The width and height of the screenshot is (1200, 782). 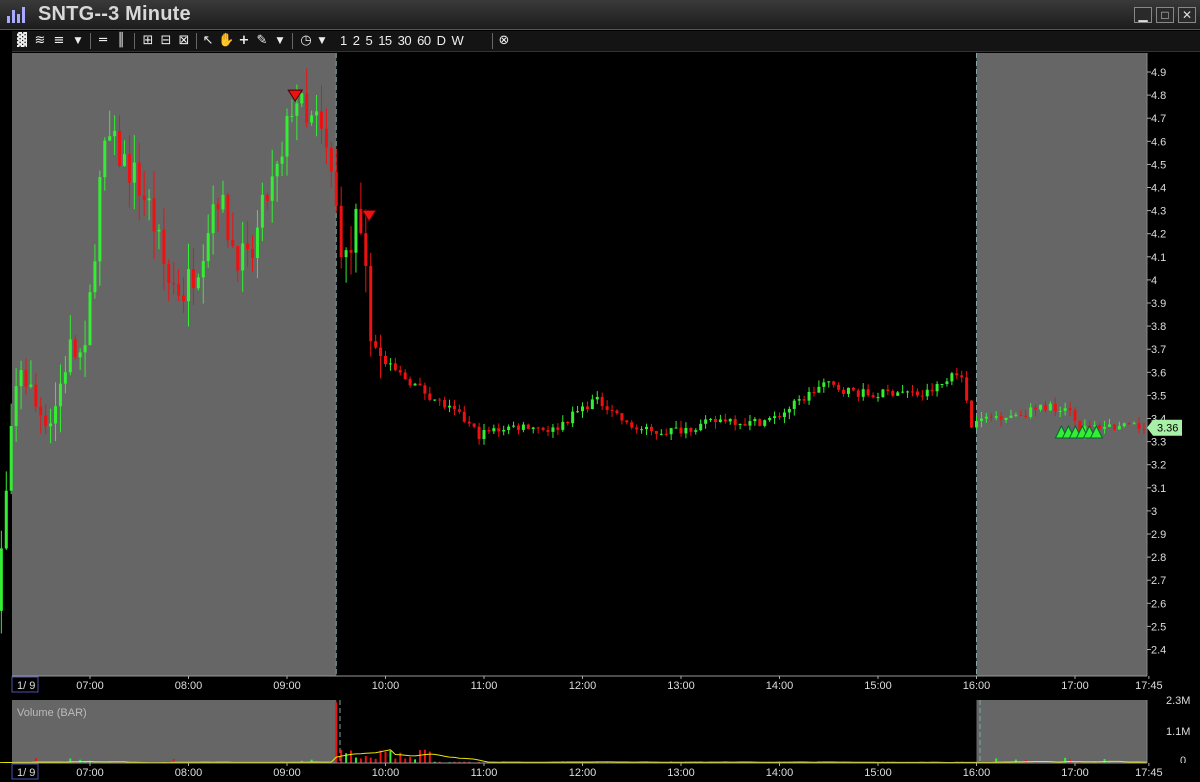 What do you see at coordinates (1158, 142) in the screenshot?
I see `price-tick-label: 4.6` at bounding box center [1158, 142].